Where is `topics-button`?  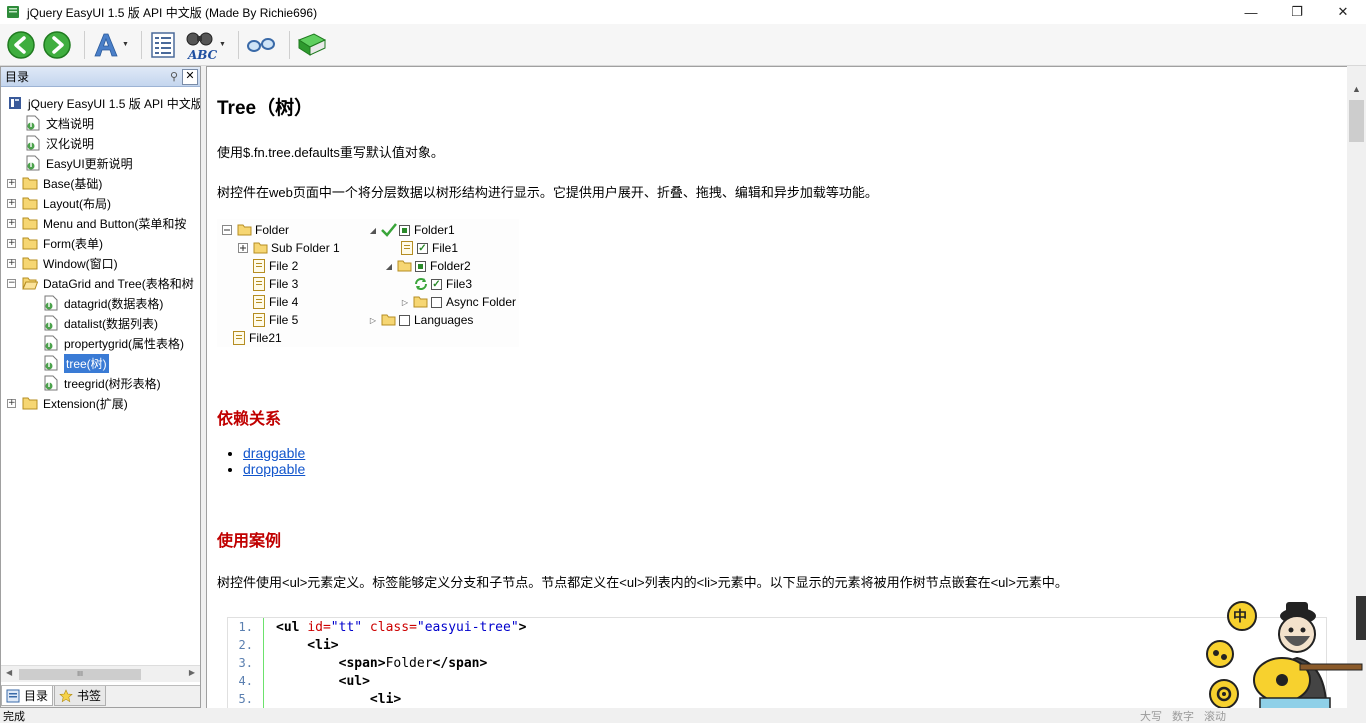 topics-button is located at coordinates (163, 45).